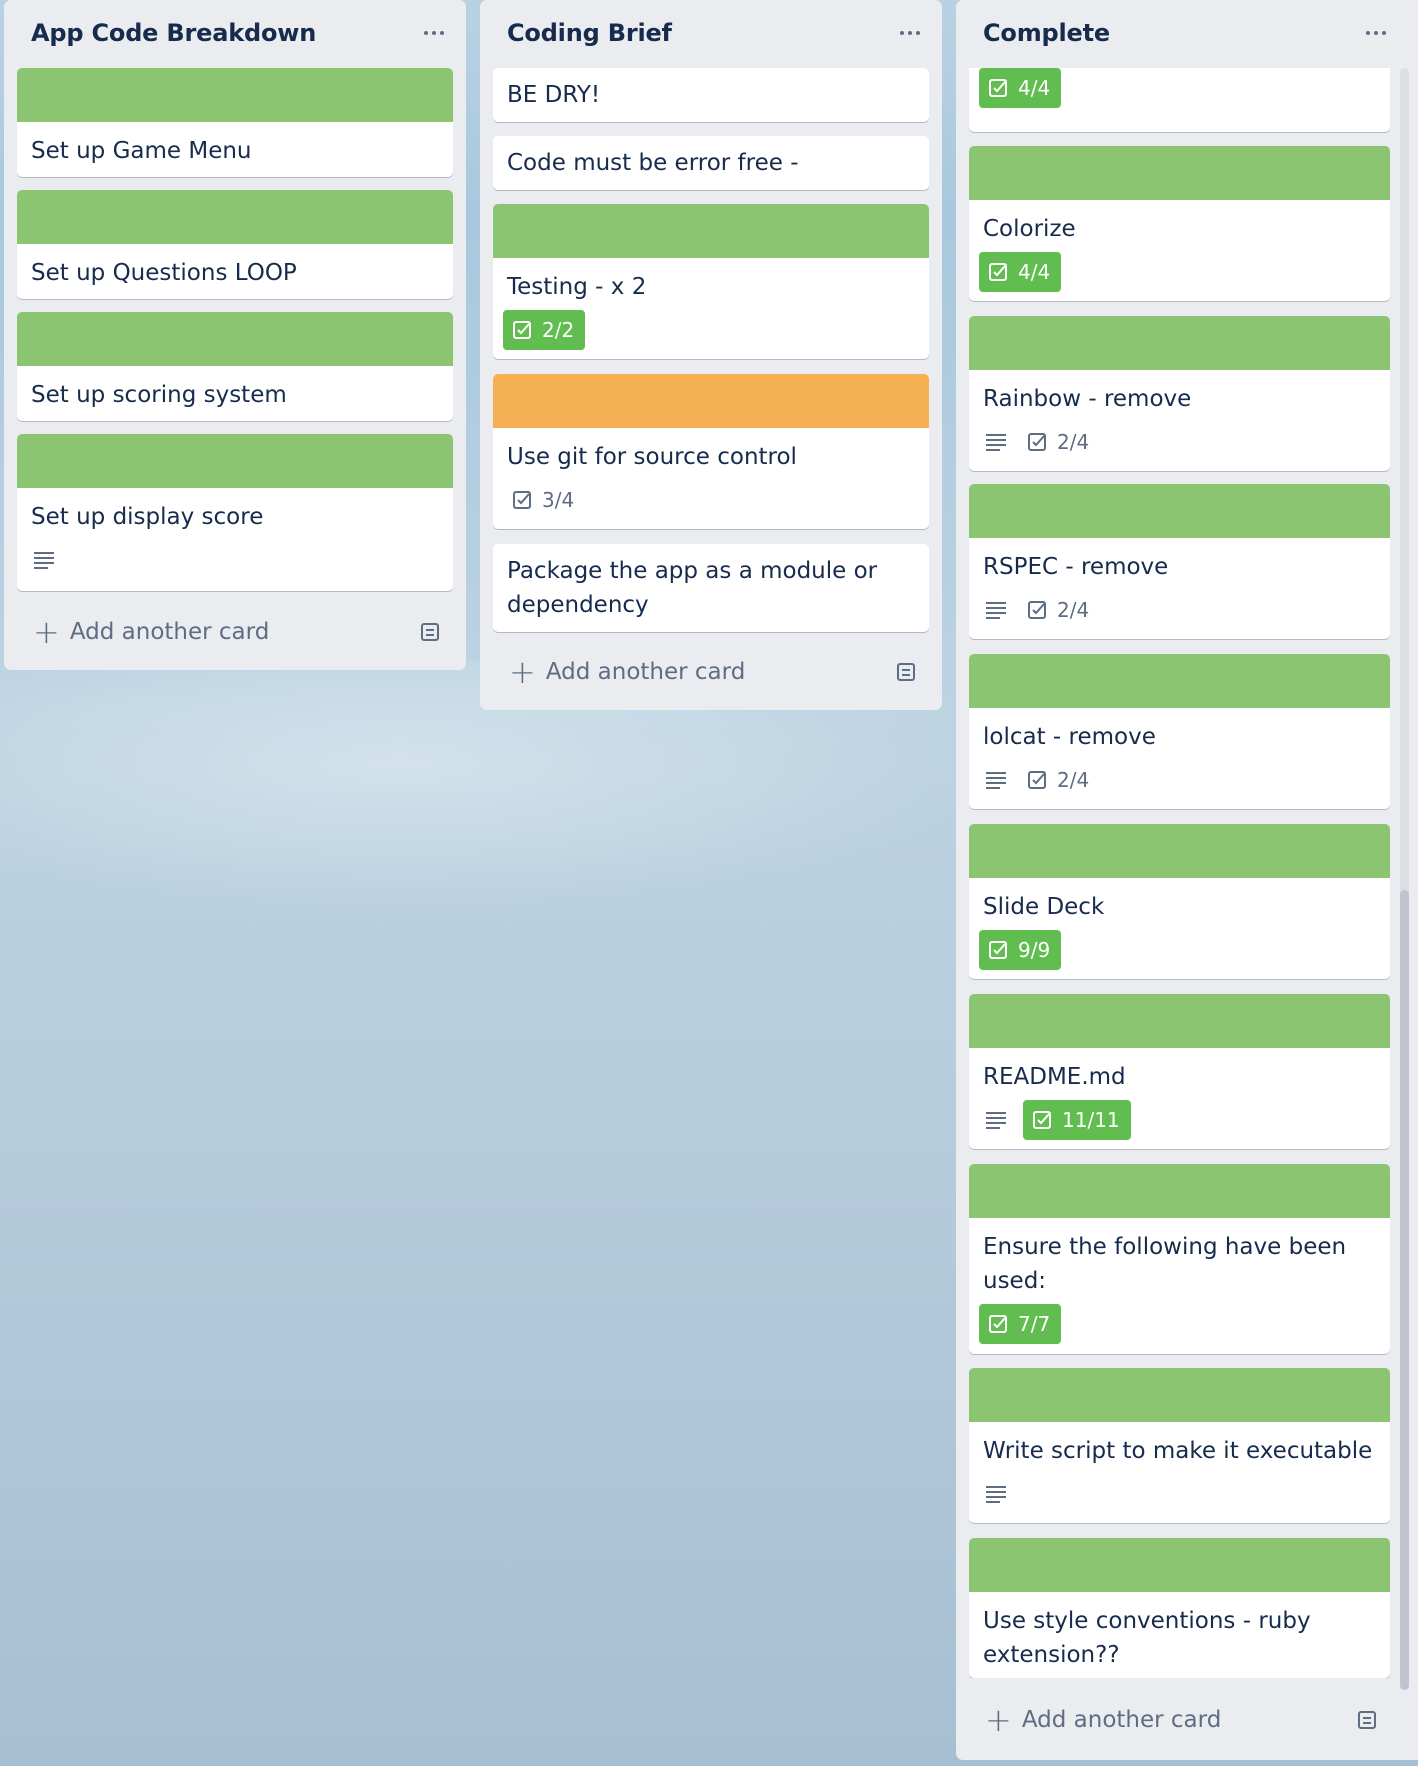 The height and width of the screenshot is (1766, 1418). What do you see at coordinates (1184, 1324) in the screenshot?
I see `card-badges: 7/7` at bounding box center [1184, 1324].